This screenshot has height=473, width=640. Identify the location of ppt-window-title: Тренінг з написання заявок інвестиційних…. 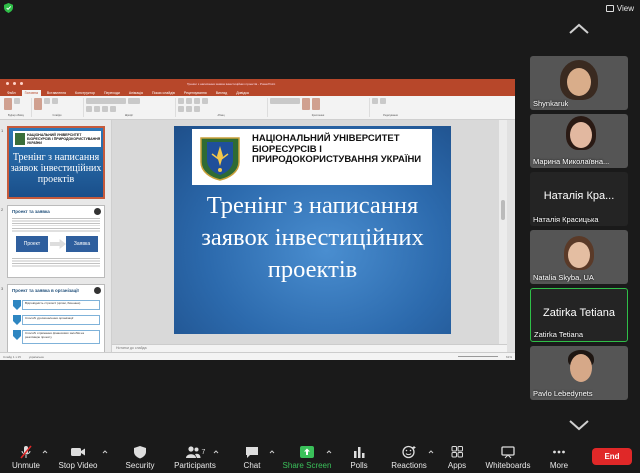
(231, 83).